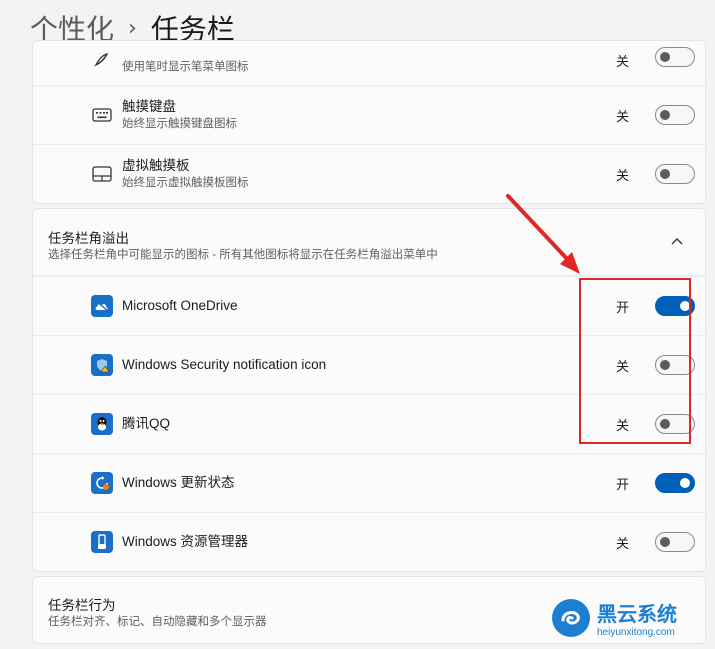 This screenshot has width=715, height=649. Describe the element at coordinates (622, 484) in the screenshot. I see `windows-update-state: 开` at that location.